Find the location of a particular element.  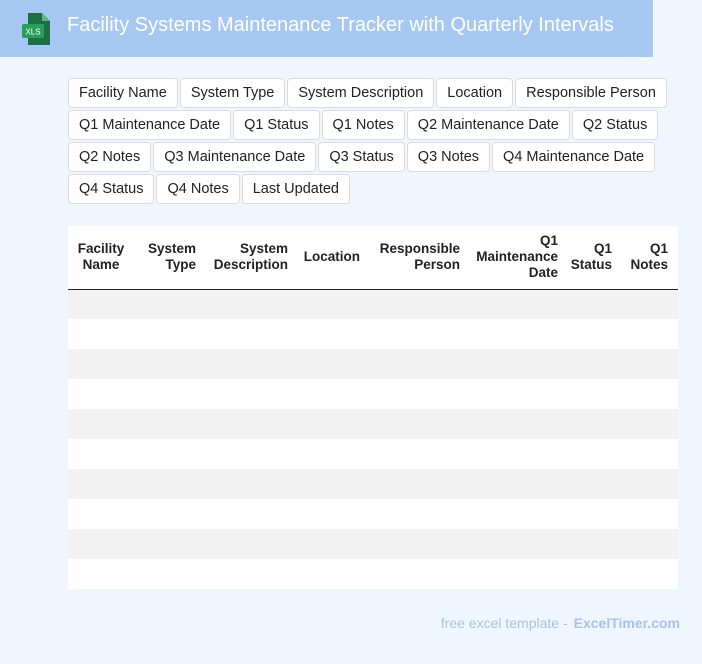

column-chip: Responsible Person is located at coordinates (591, 93).